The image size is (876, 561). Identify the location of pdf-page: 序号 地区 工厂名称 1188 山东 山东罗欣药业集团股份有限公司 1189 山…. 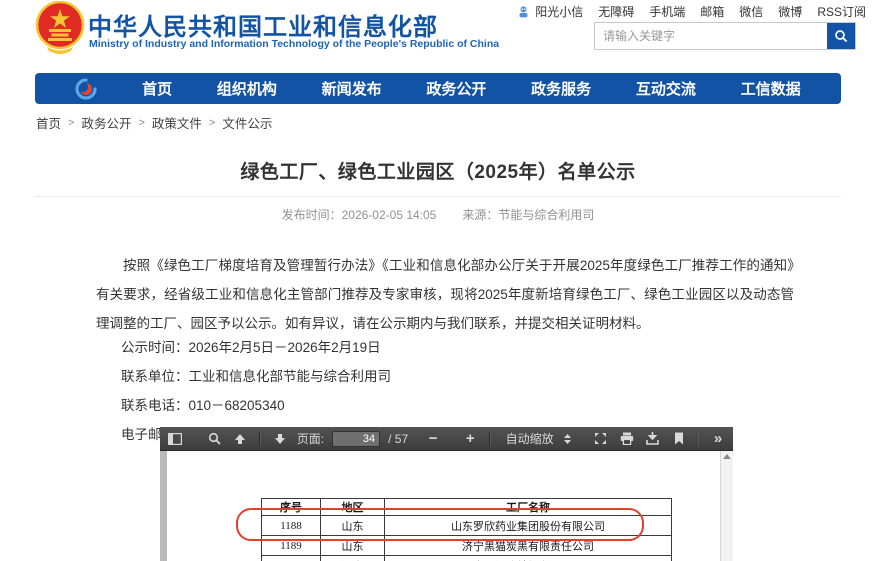
(443, 506).